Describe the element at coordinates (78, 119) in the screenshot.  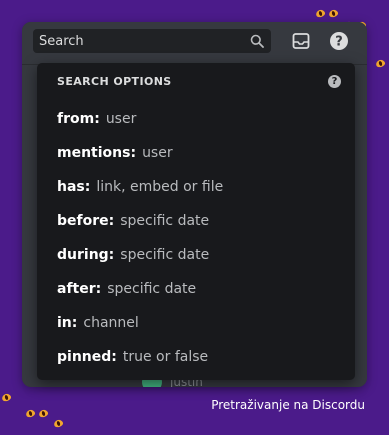
I see `option-key: from:` at that location.